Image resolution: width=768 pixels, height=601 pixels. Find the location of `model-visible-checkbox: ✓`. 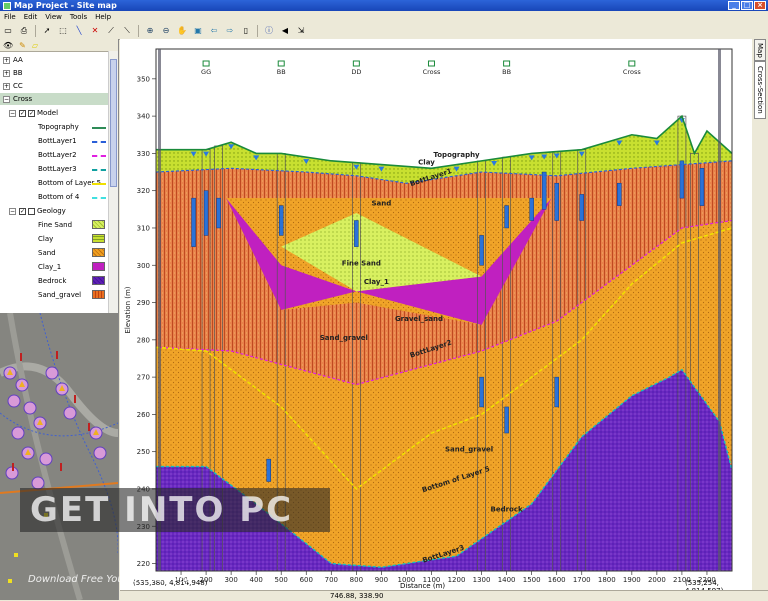

model-visible-checkbox: ✓ is located at coordinates (31, 113).